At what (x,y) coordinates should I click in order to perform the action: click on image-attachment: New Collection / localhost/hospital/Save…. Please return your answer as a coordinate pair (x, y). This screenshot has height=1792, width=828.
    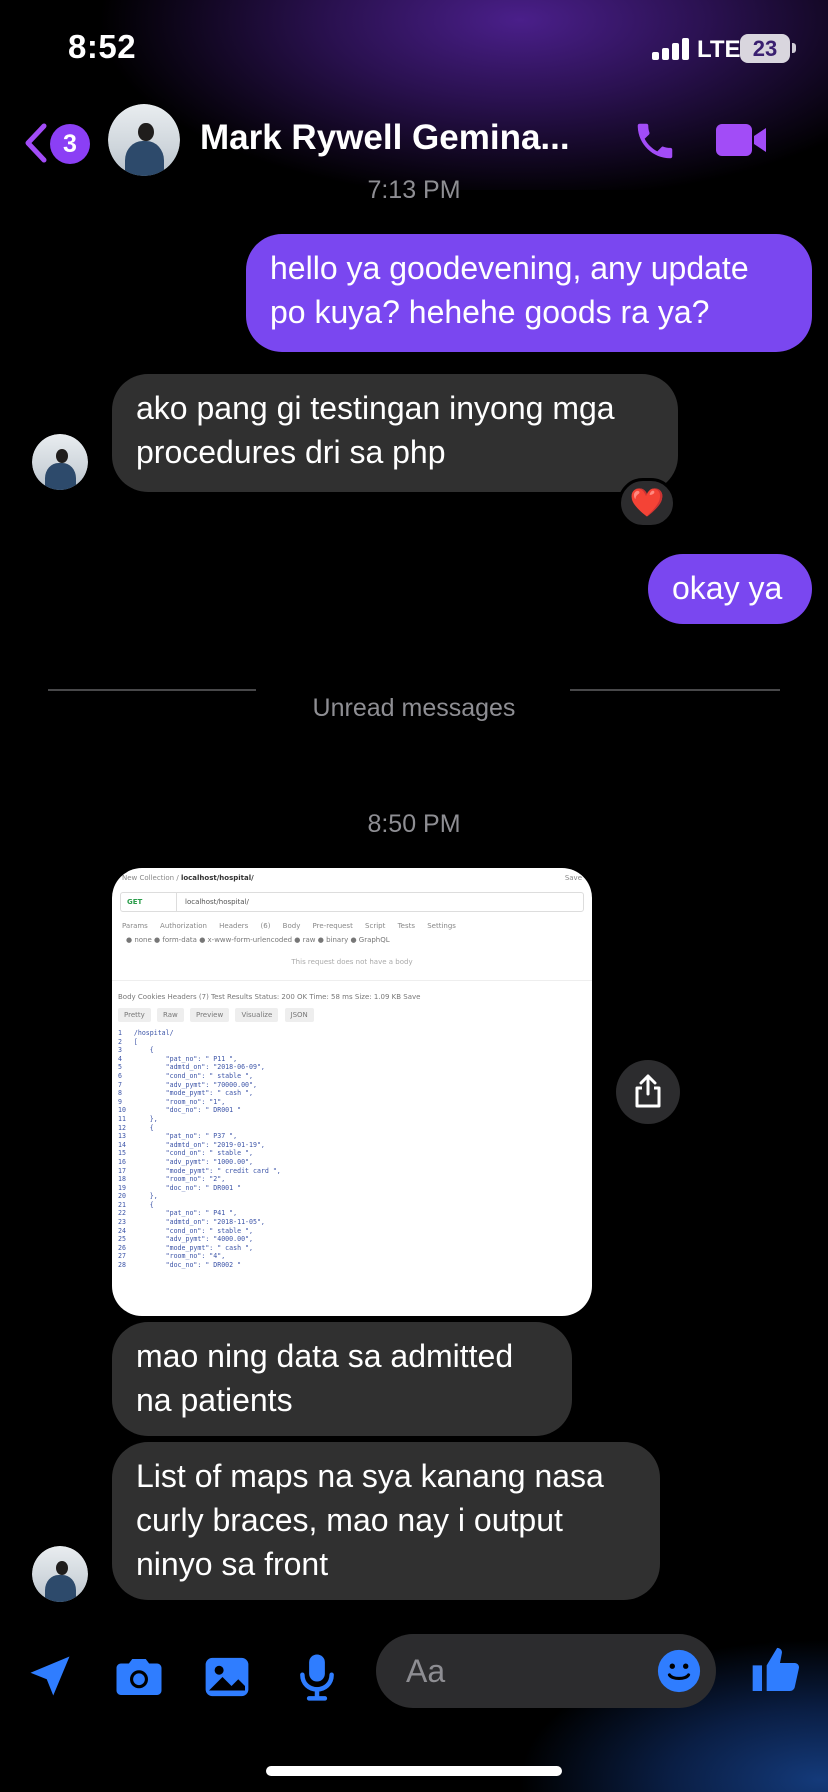
    Looking at the image, I should click on (352, 1092).